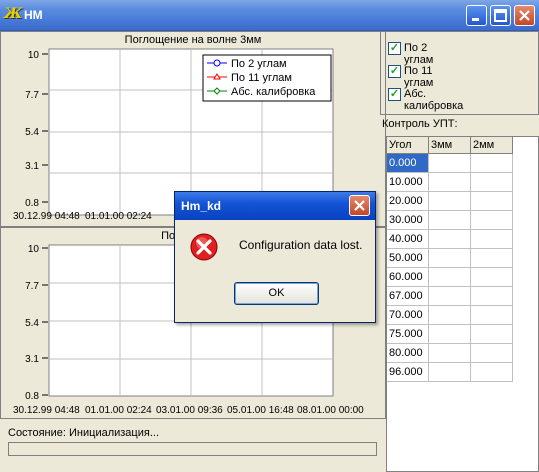 This screenshot has height=472, width=539. I want to click on grid-cell-angle: 50.000, so click(408, 258).